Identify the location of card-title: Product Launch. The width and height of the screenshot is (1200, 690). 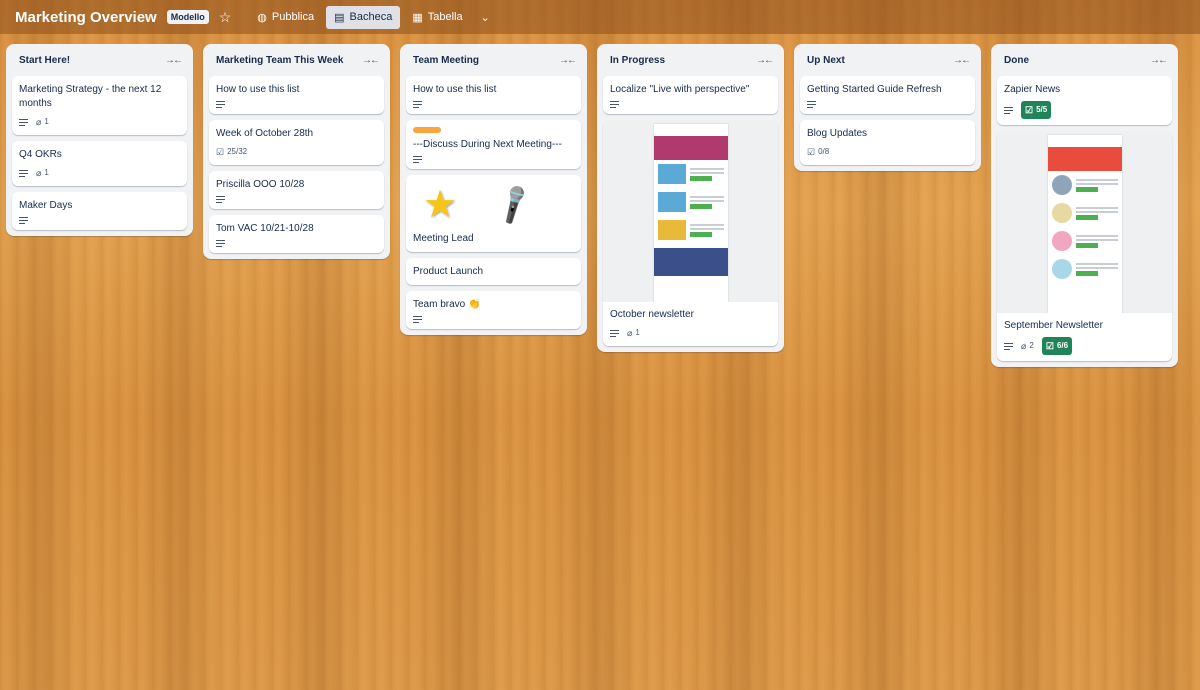
(448, 271).